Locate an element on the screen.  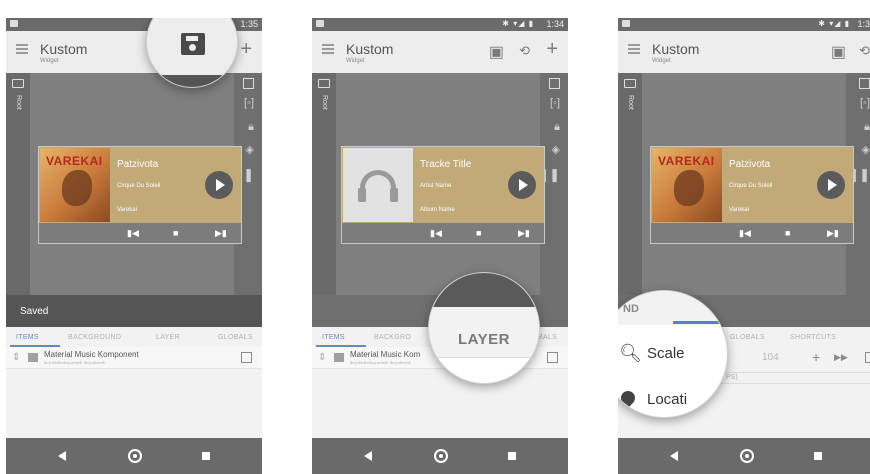
item-name: Material Music Kom is located at coordinates (385, 354).